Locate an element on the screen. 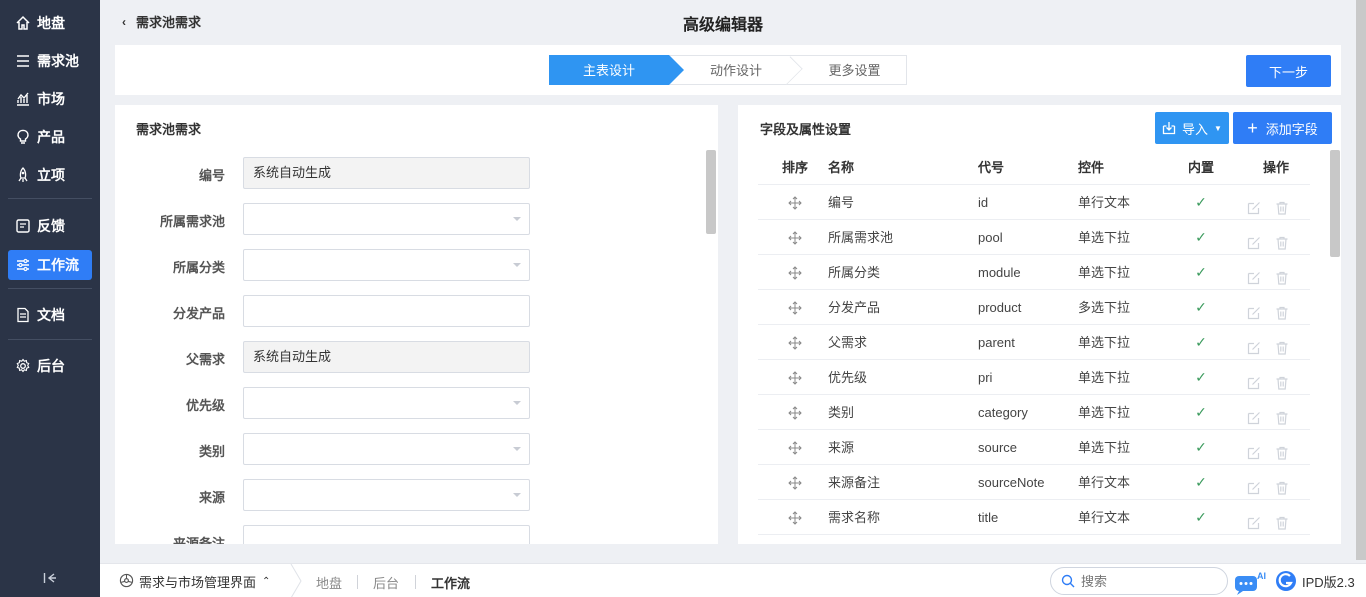 Image resolution: width=1366 pixels, height=597 pixels. panel-title: 需求池需求 is located at coordinates (169, 129).